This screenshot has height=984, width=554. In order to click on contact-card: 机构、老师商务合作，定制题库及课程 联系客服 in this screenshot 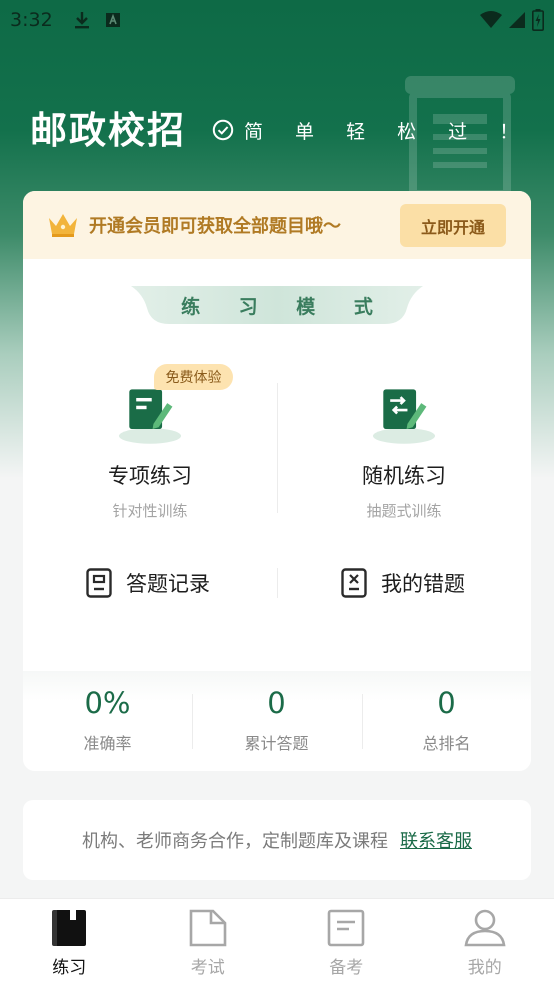, I will do `click(277, 840)`.